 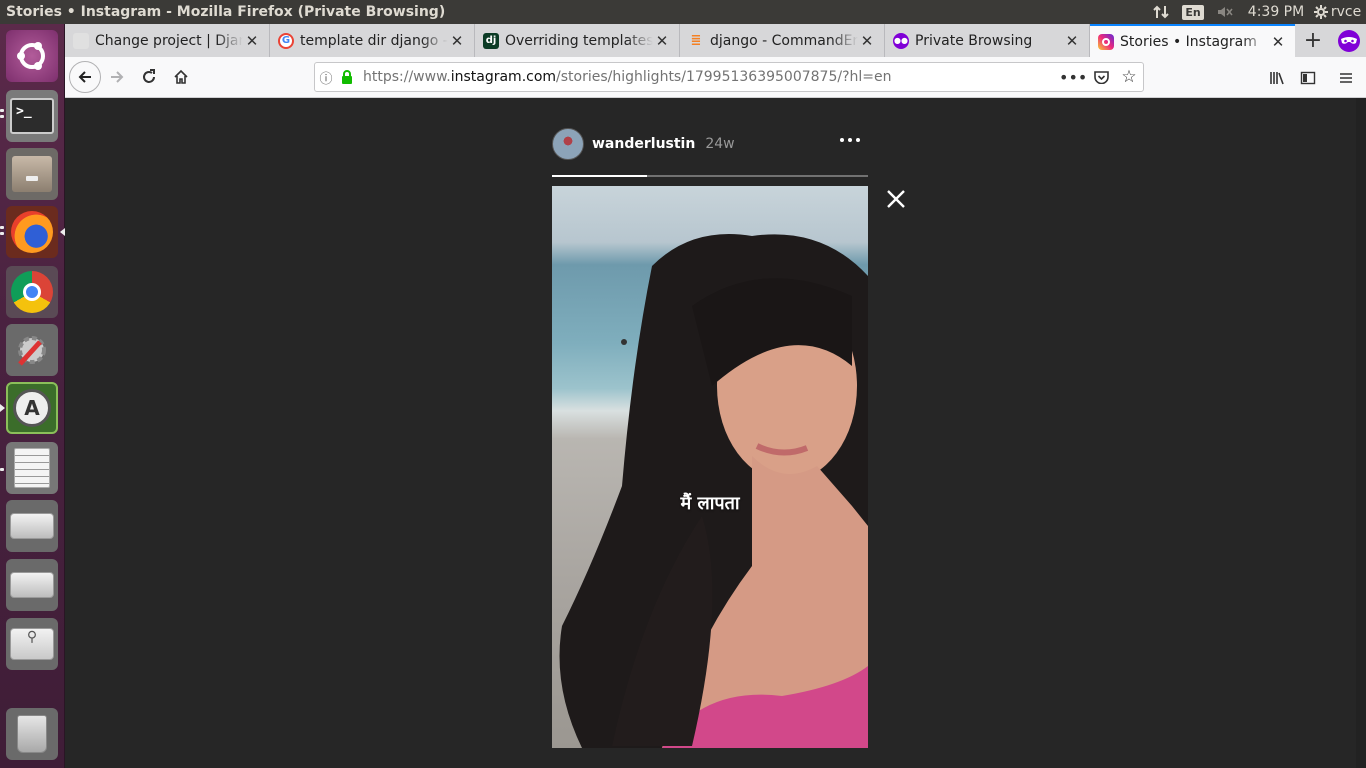 I want to click on network-icon, so click(x=1161, y=12).